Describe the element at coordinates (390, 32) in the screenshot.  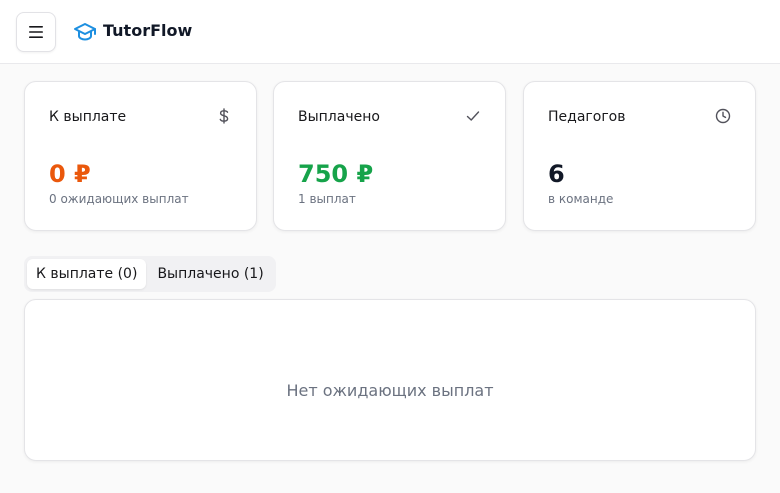
I see `top-bar: TutorFlow` at that location.